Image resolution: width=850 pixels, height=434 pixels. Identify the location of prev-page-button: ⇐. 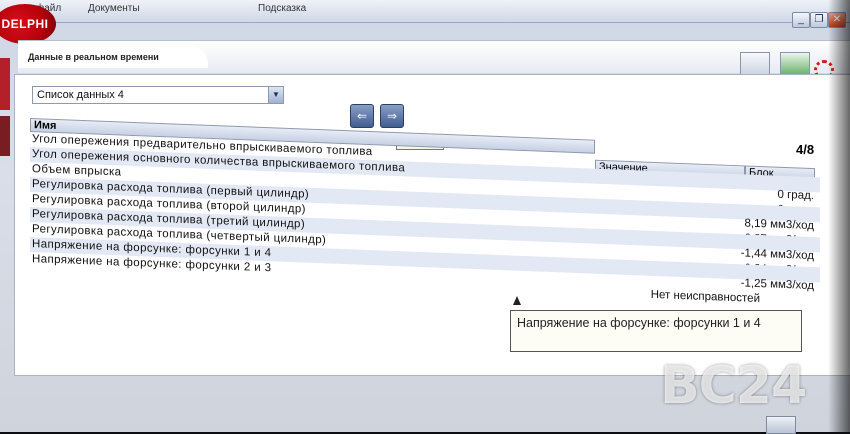
(362, 116).